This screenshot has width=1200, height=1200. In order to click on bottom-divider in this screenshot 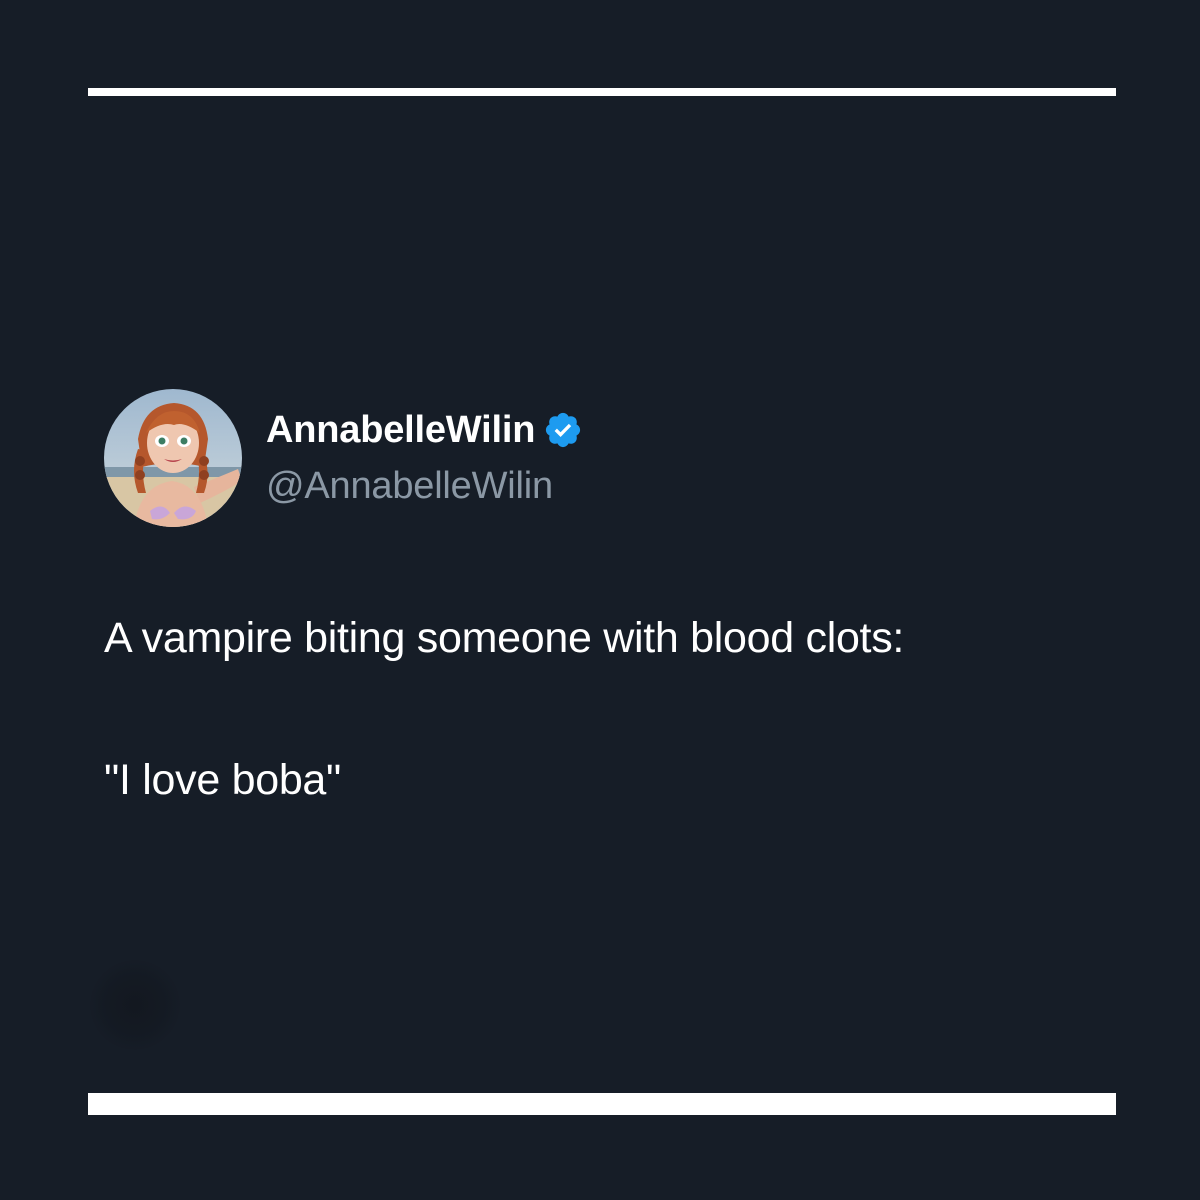, I will do `click(602, 1104)`.